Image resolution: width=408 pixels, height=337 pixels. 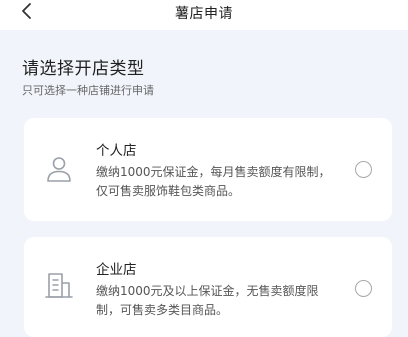 I want to click on top-bar: 薯店申请, so click(x=204, y=15).